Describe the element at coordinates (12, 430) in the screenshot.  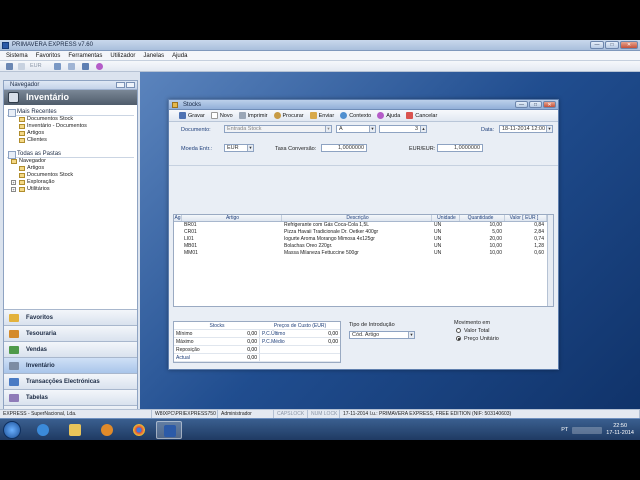
I see `start-button` at that location.